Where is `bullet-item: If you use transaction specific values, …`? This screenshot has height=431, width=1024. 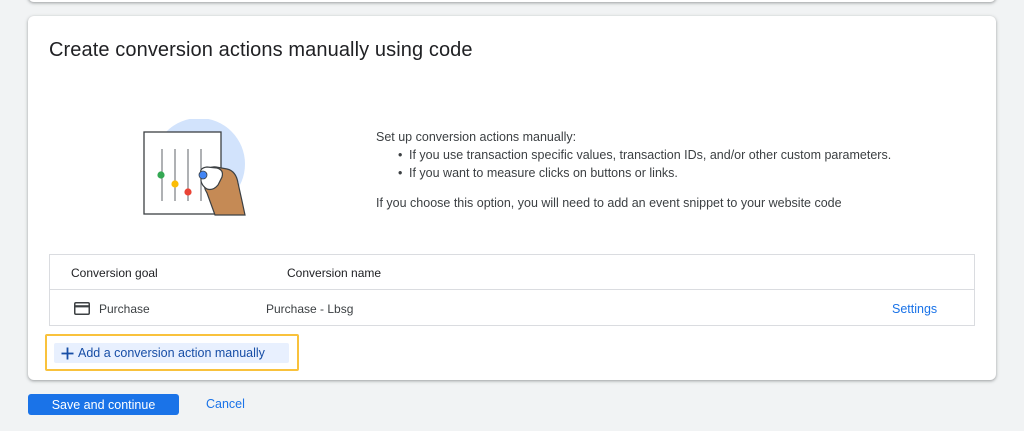
bullet-item: If you use transaction specific values, … is located at coordinates (644, 155).